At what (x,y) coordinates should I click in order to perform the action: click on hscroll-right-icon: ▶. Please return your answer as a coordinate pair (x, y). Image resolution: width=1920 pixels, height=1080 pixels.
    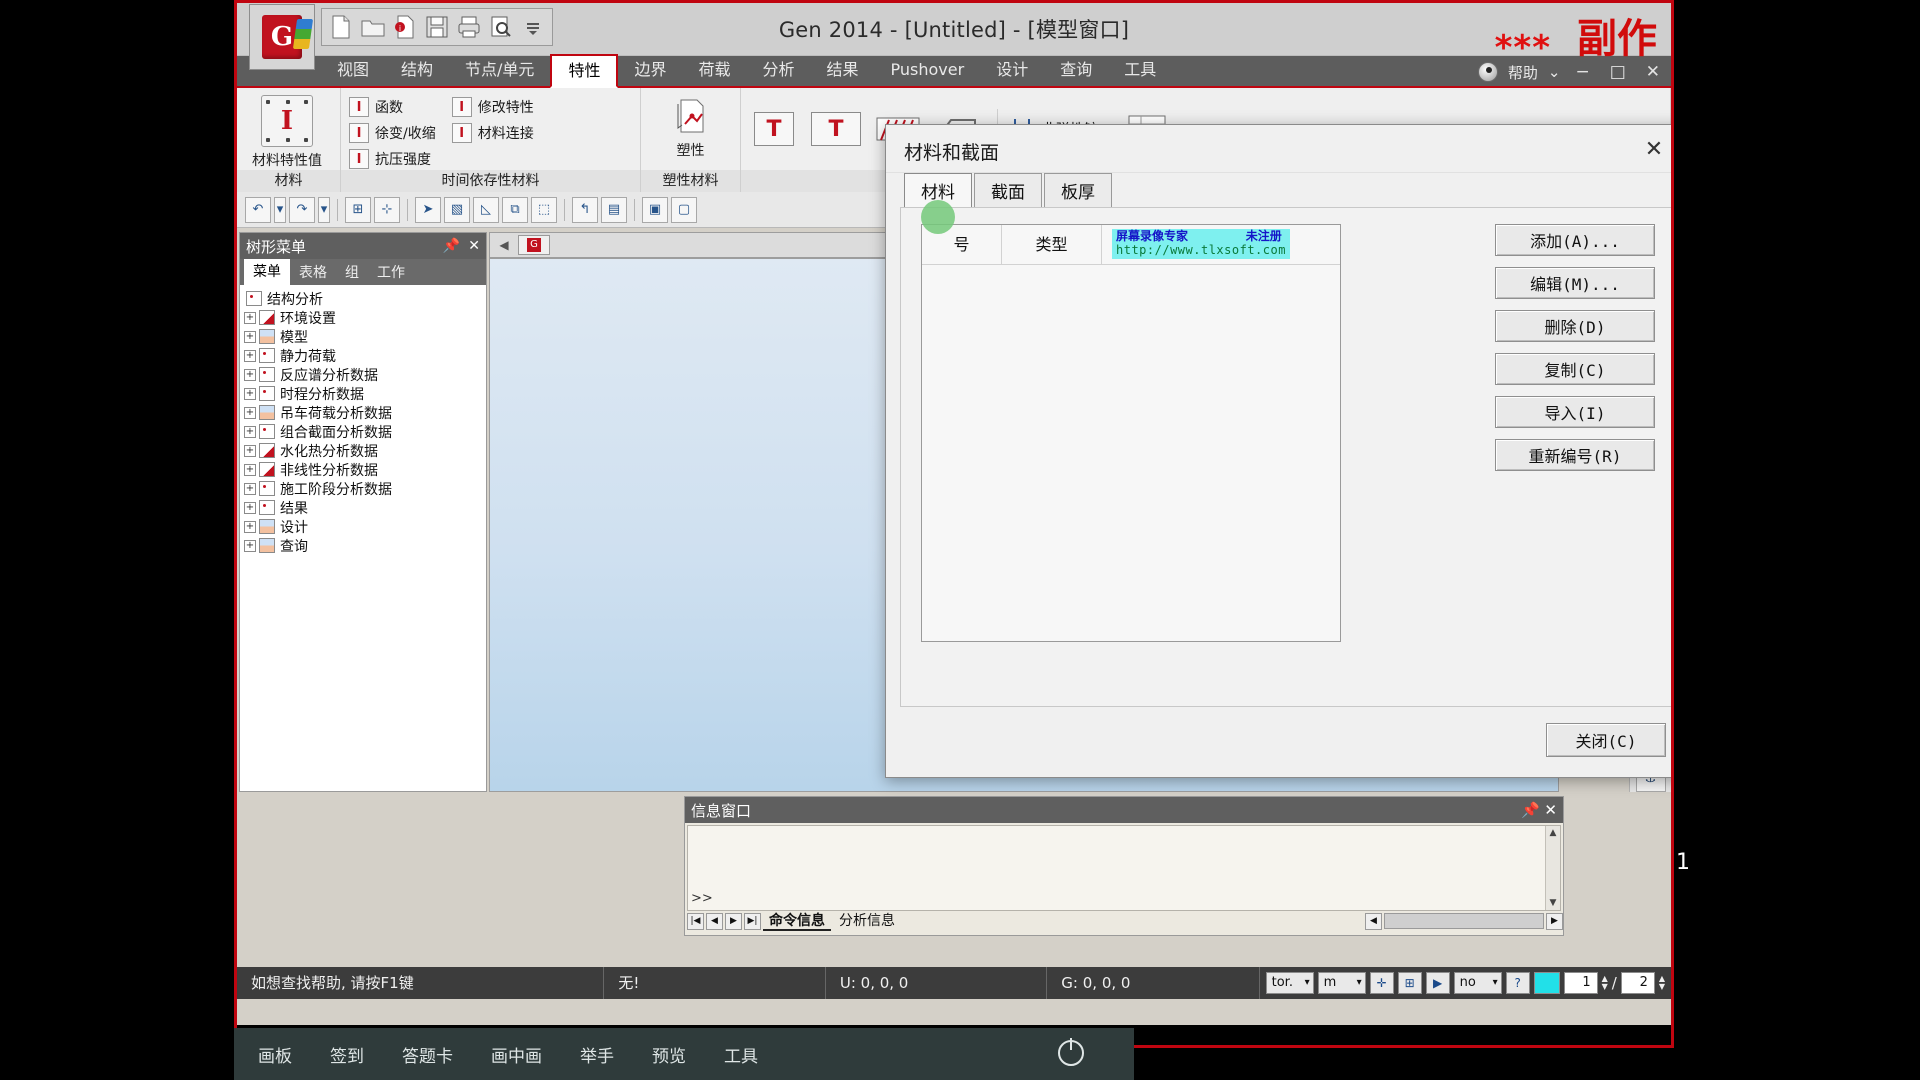
    Looking at the image, I should click on (1554, 921).